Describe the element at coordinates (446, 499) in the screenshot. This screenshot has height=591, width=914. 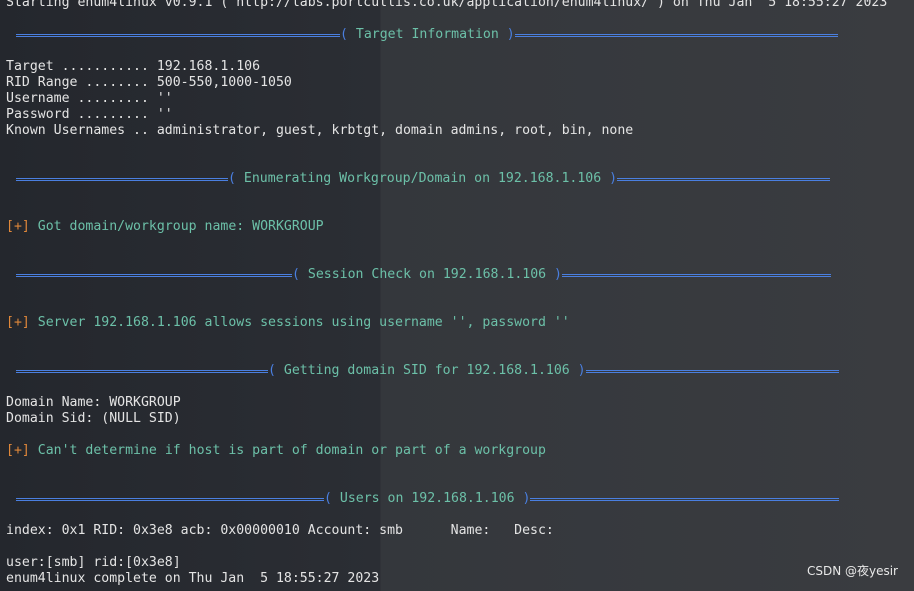
I see `section-header-users: ( Users on 192.168.1.106 )` at that location.